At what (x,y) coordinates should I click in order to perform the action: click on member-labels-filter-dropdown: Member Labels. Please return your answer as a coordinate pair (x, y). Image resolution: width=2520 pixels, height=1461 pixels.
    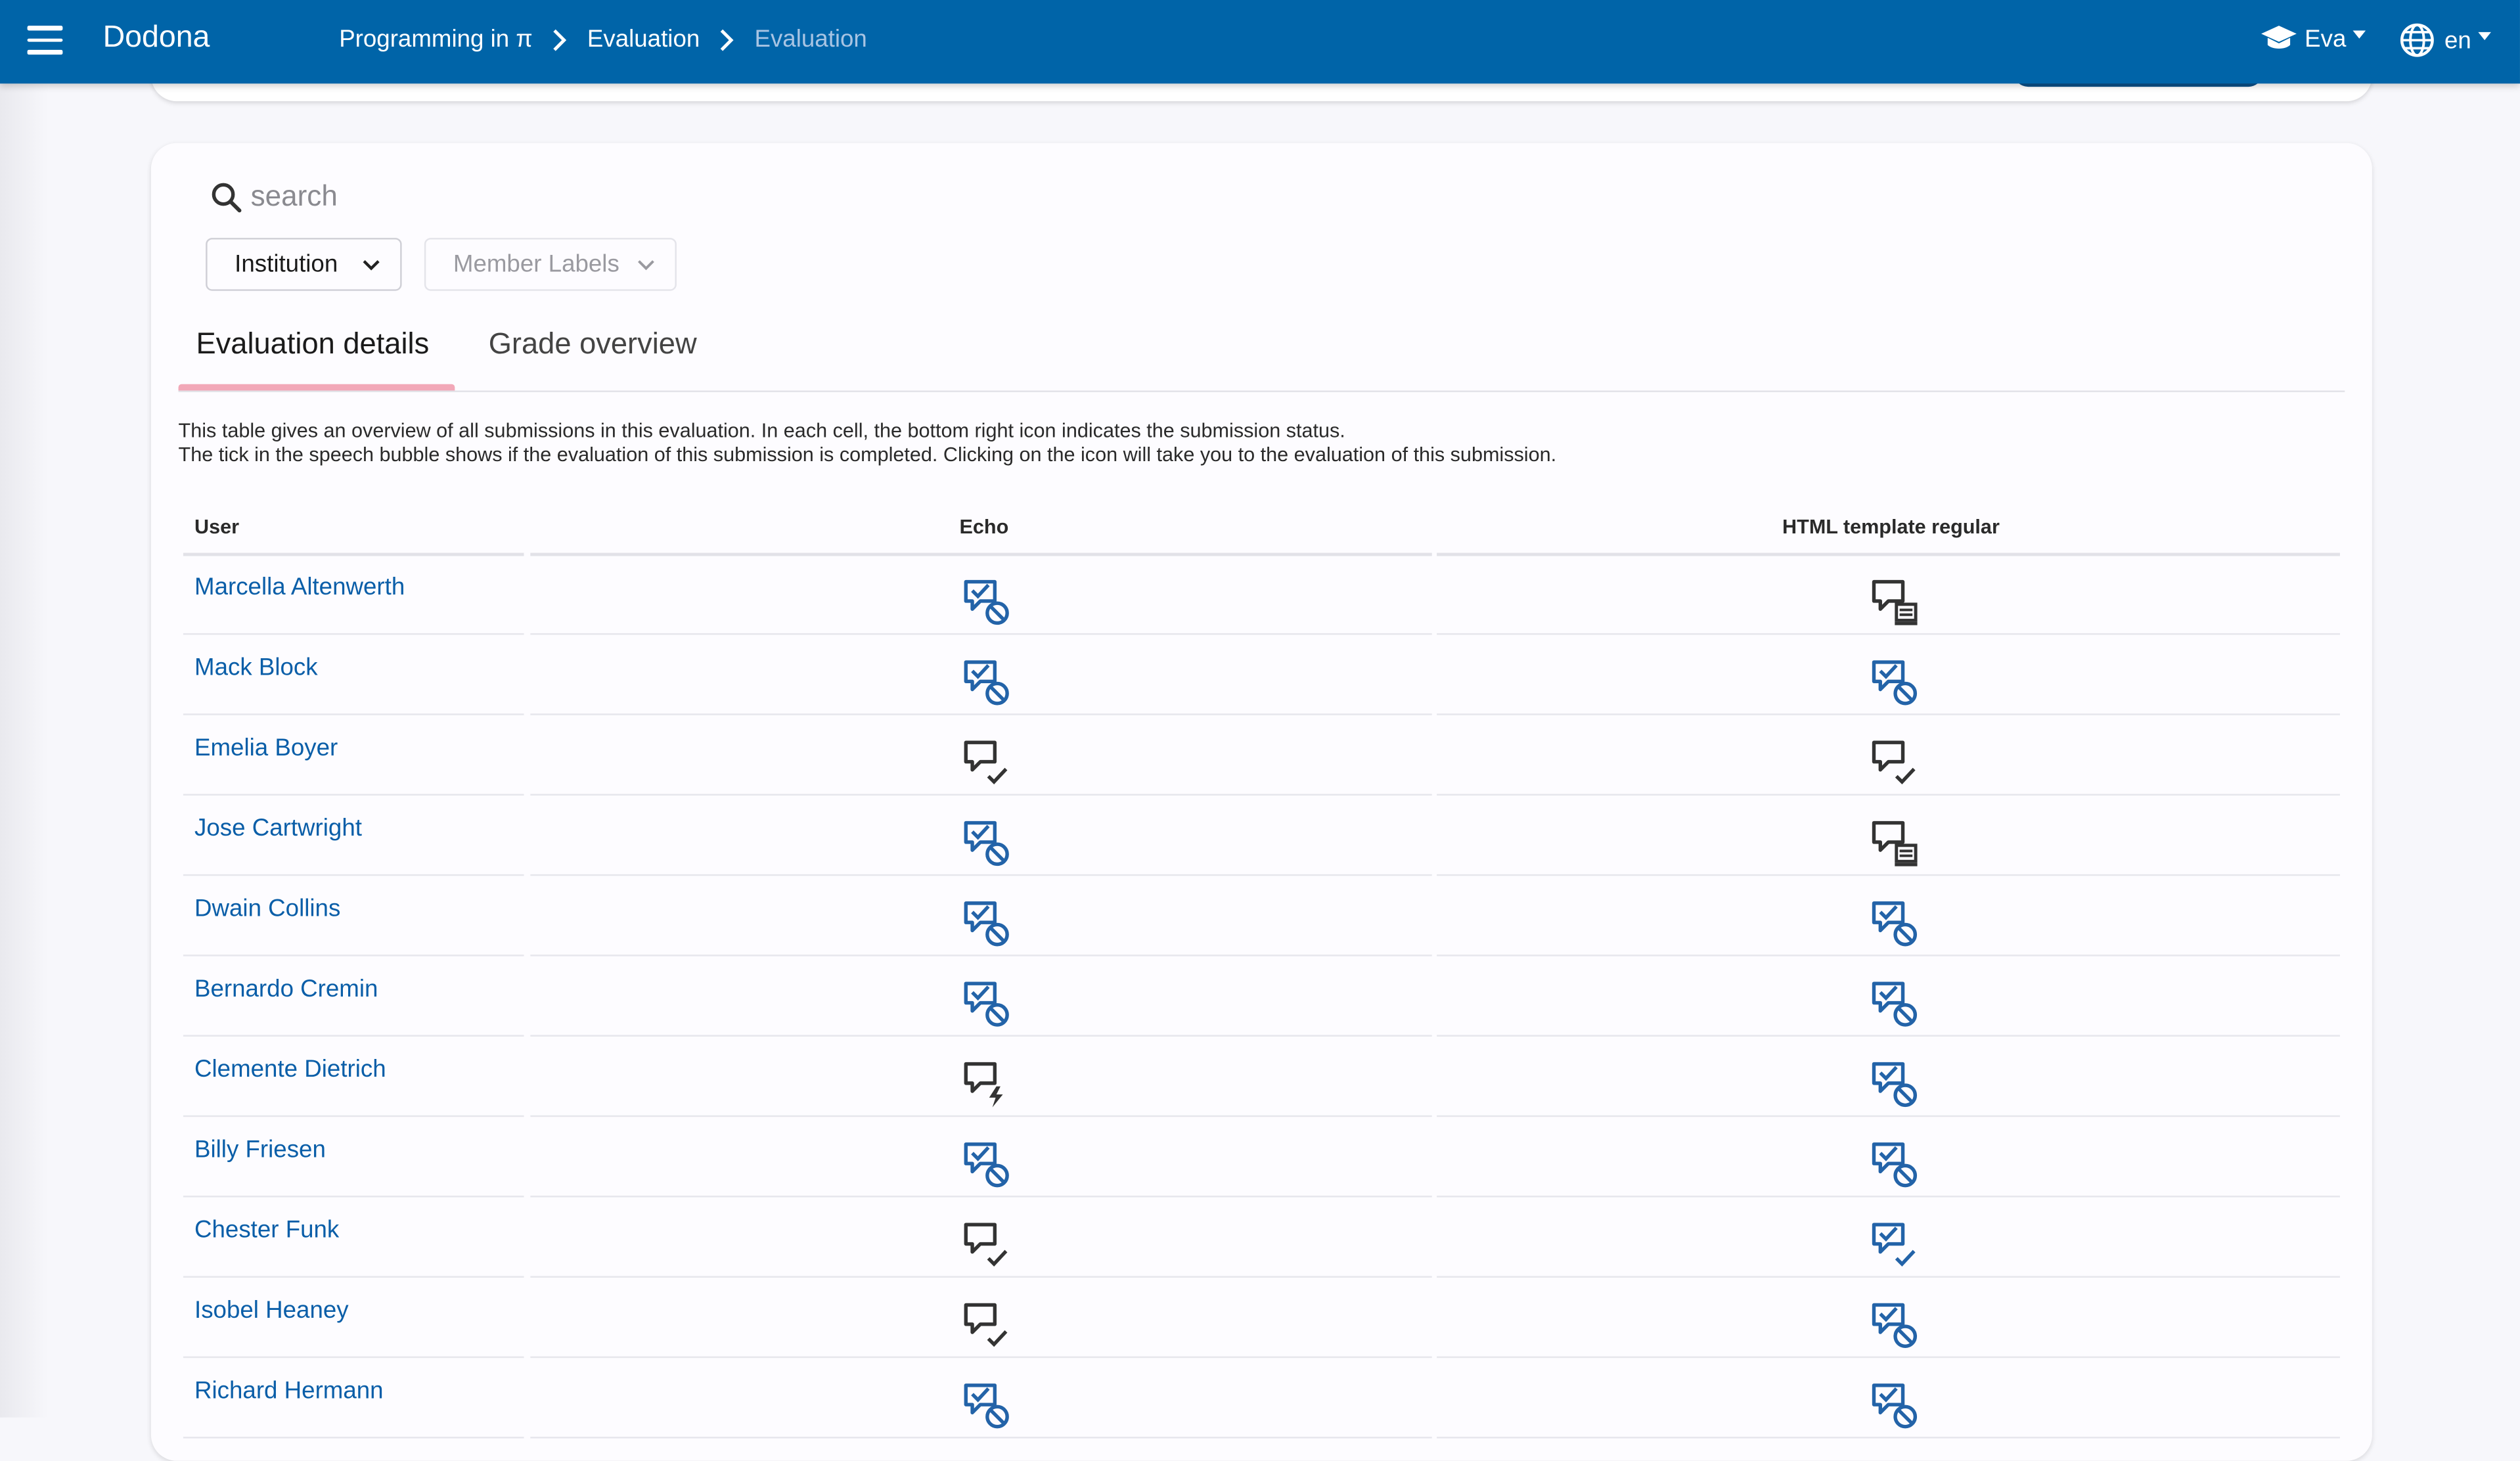
    Looking at the image, I should click on (550, 264).